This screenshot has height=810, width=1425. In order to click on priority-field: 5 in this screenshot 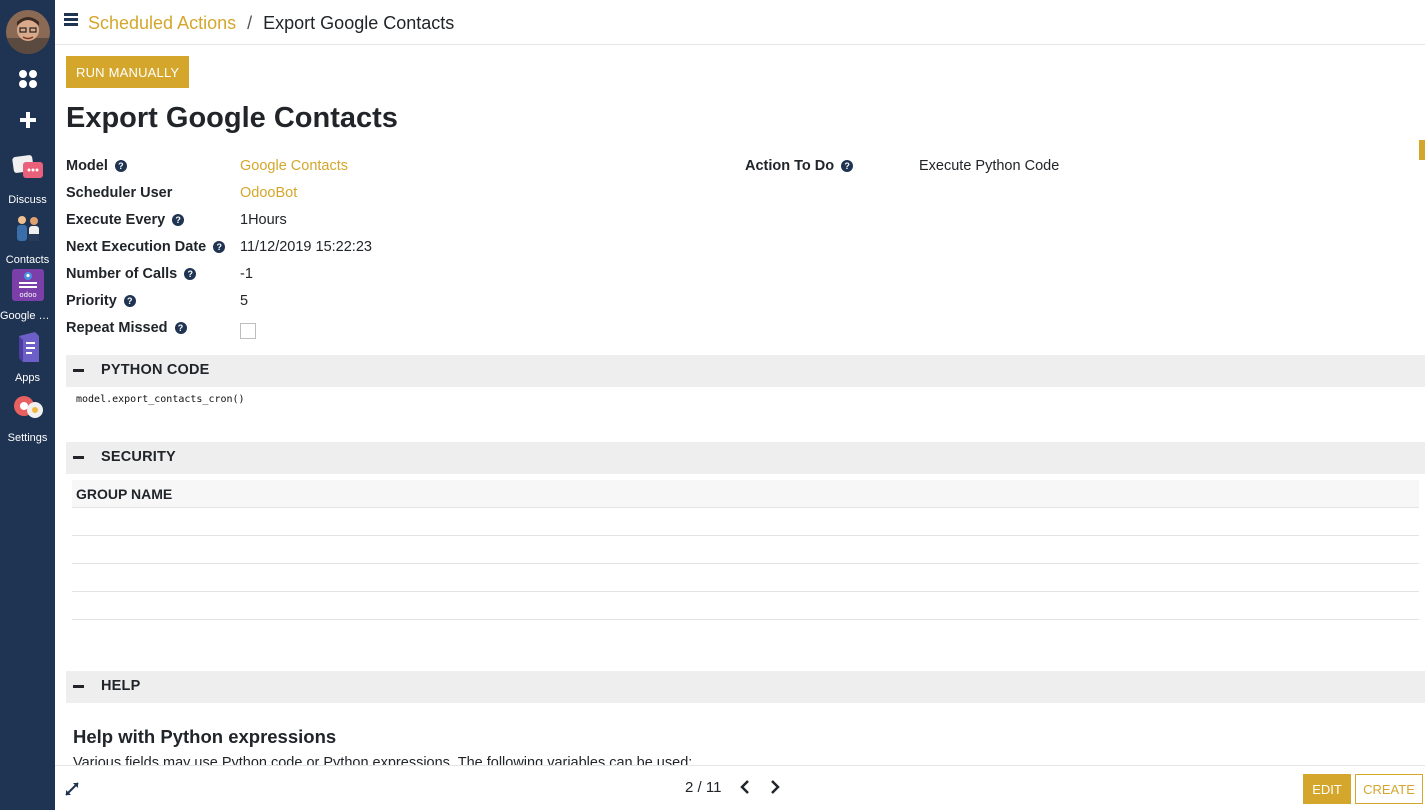, I will do `click(244, 301)`.